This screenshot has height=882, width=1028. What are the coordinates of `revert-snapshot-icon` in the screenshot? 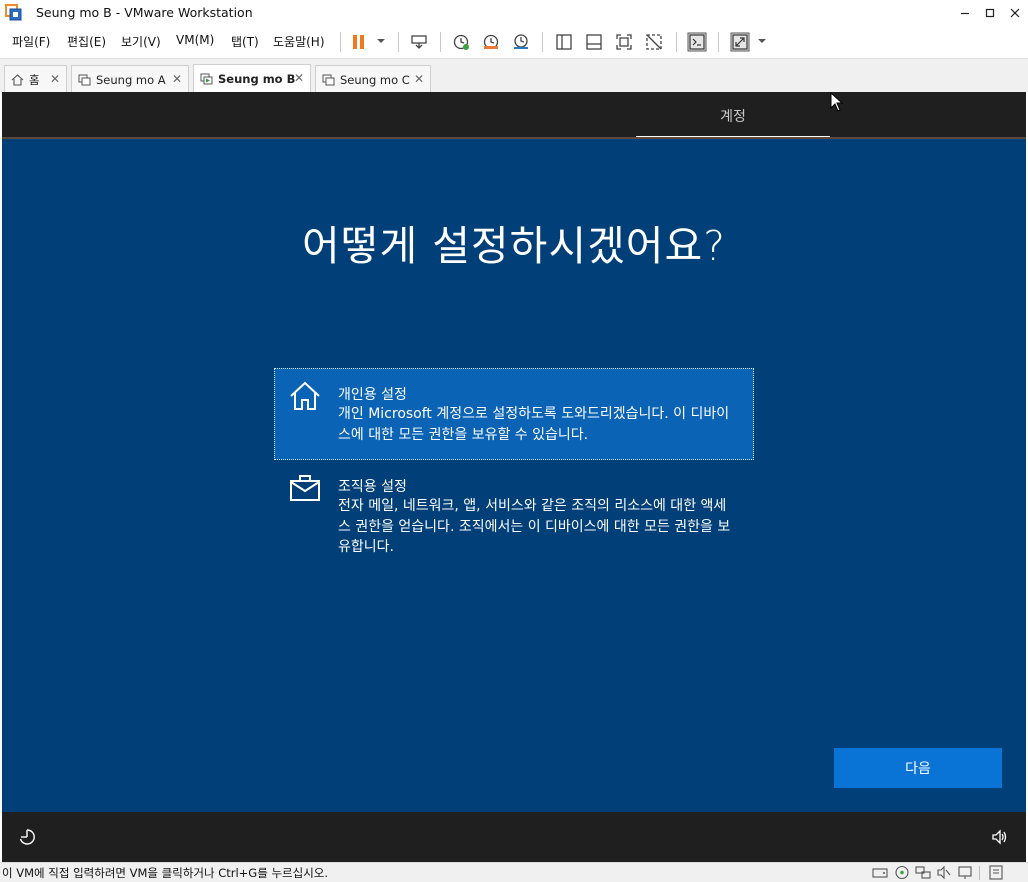 It's located at (491, 42).